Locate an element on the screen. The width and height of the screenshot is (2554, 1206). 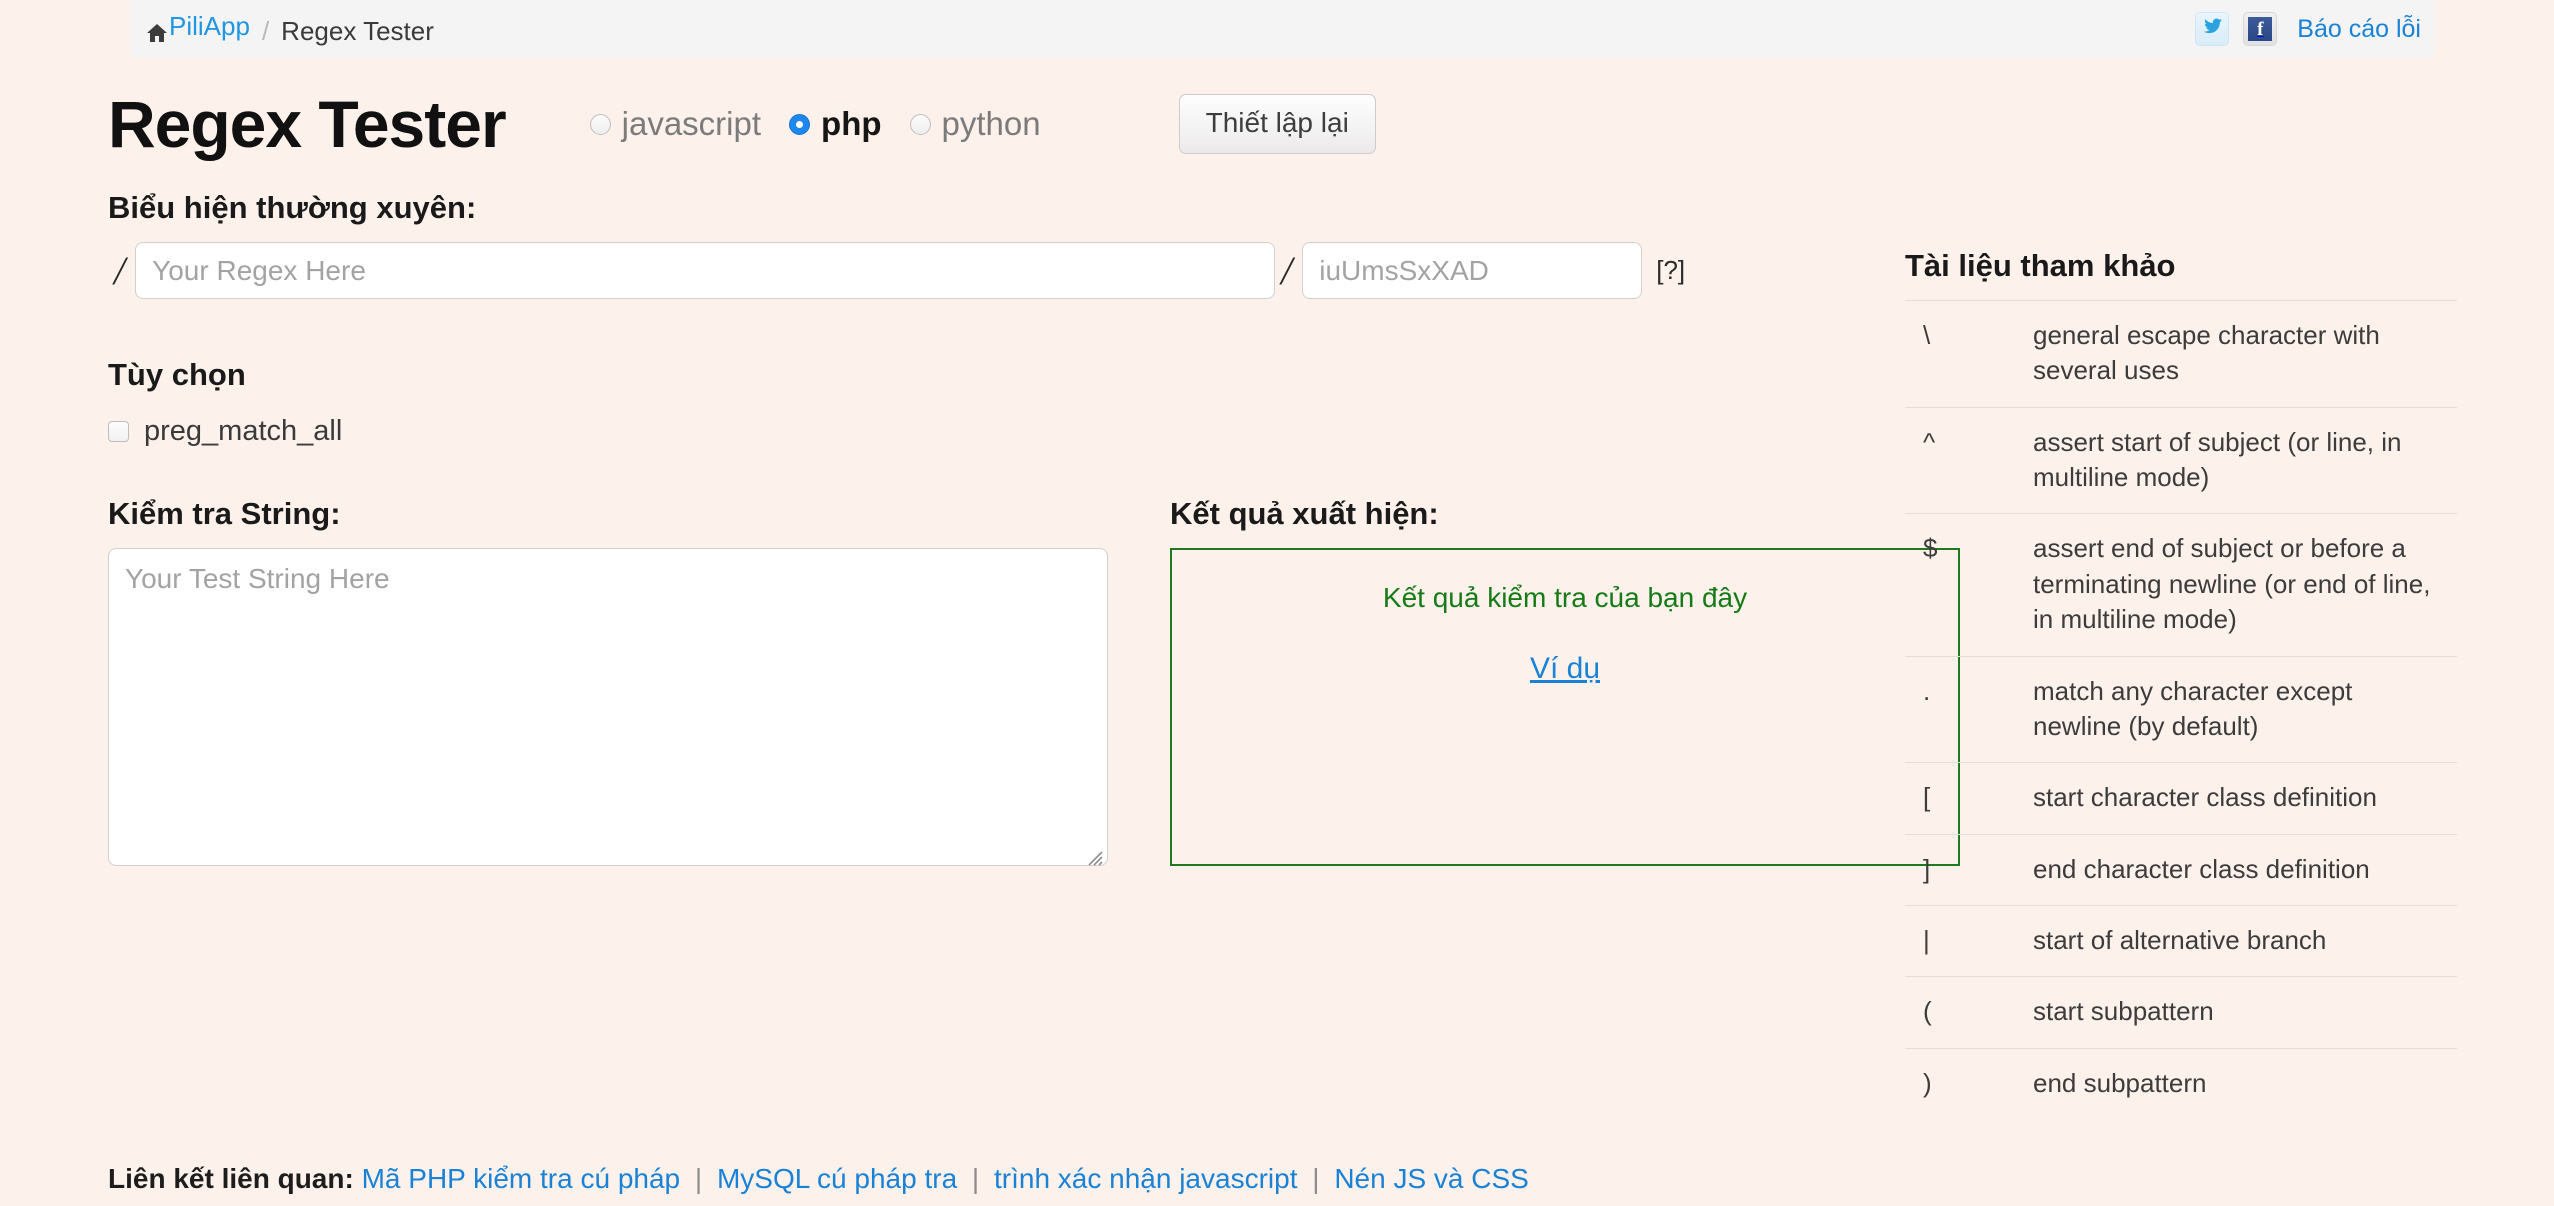
reset-button: Thiết lập lại is located at coordinates (1277, 124).